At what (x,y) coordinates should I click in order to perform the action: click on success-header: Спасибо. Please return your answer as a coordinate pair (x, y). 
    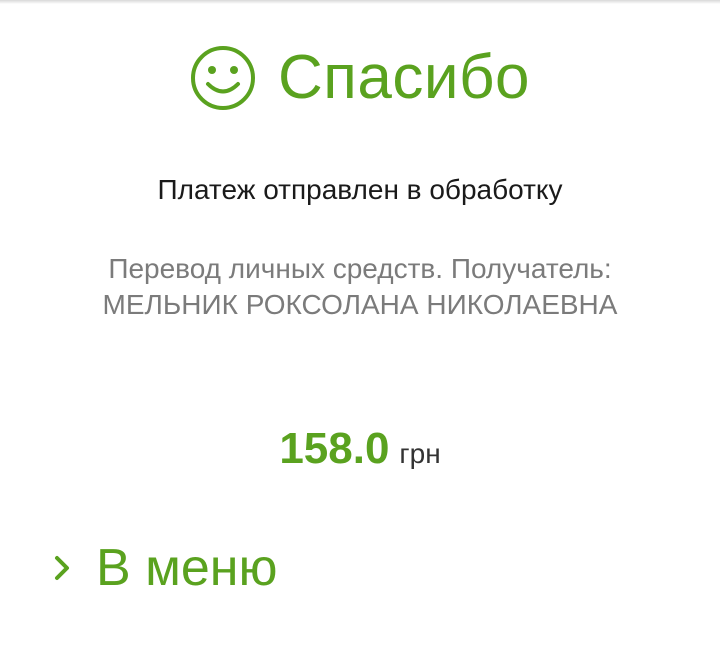
    Looking at the image, I should click on (360, 78).